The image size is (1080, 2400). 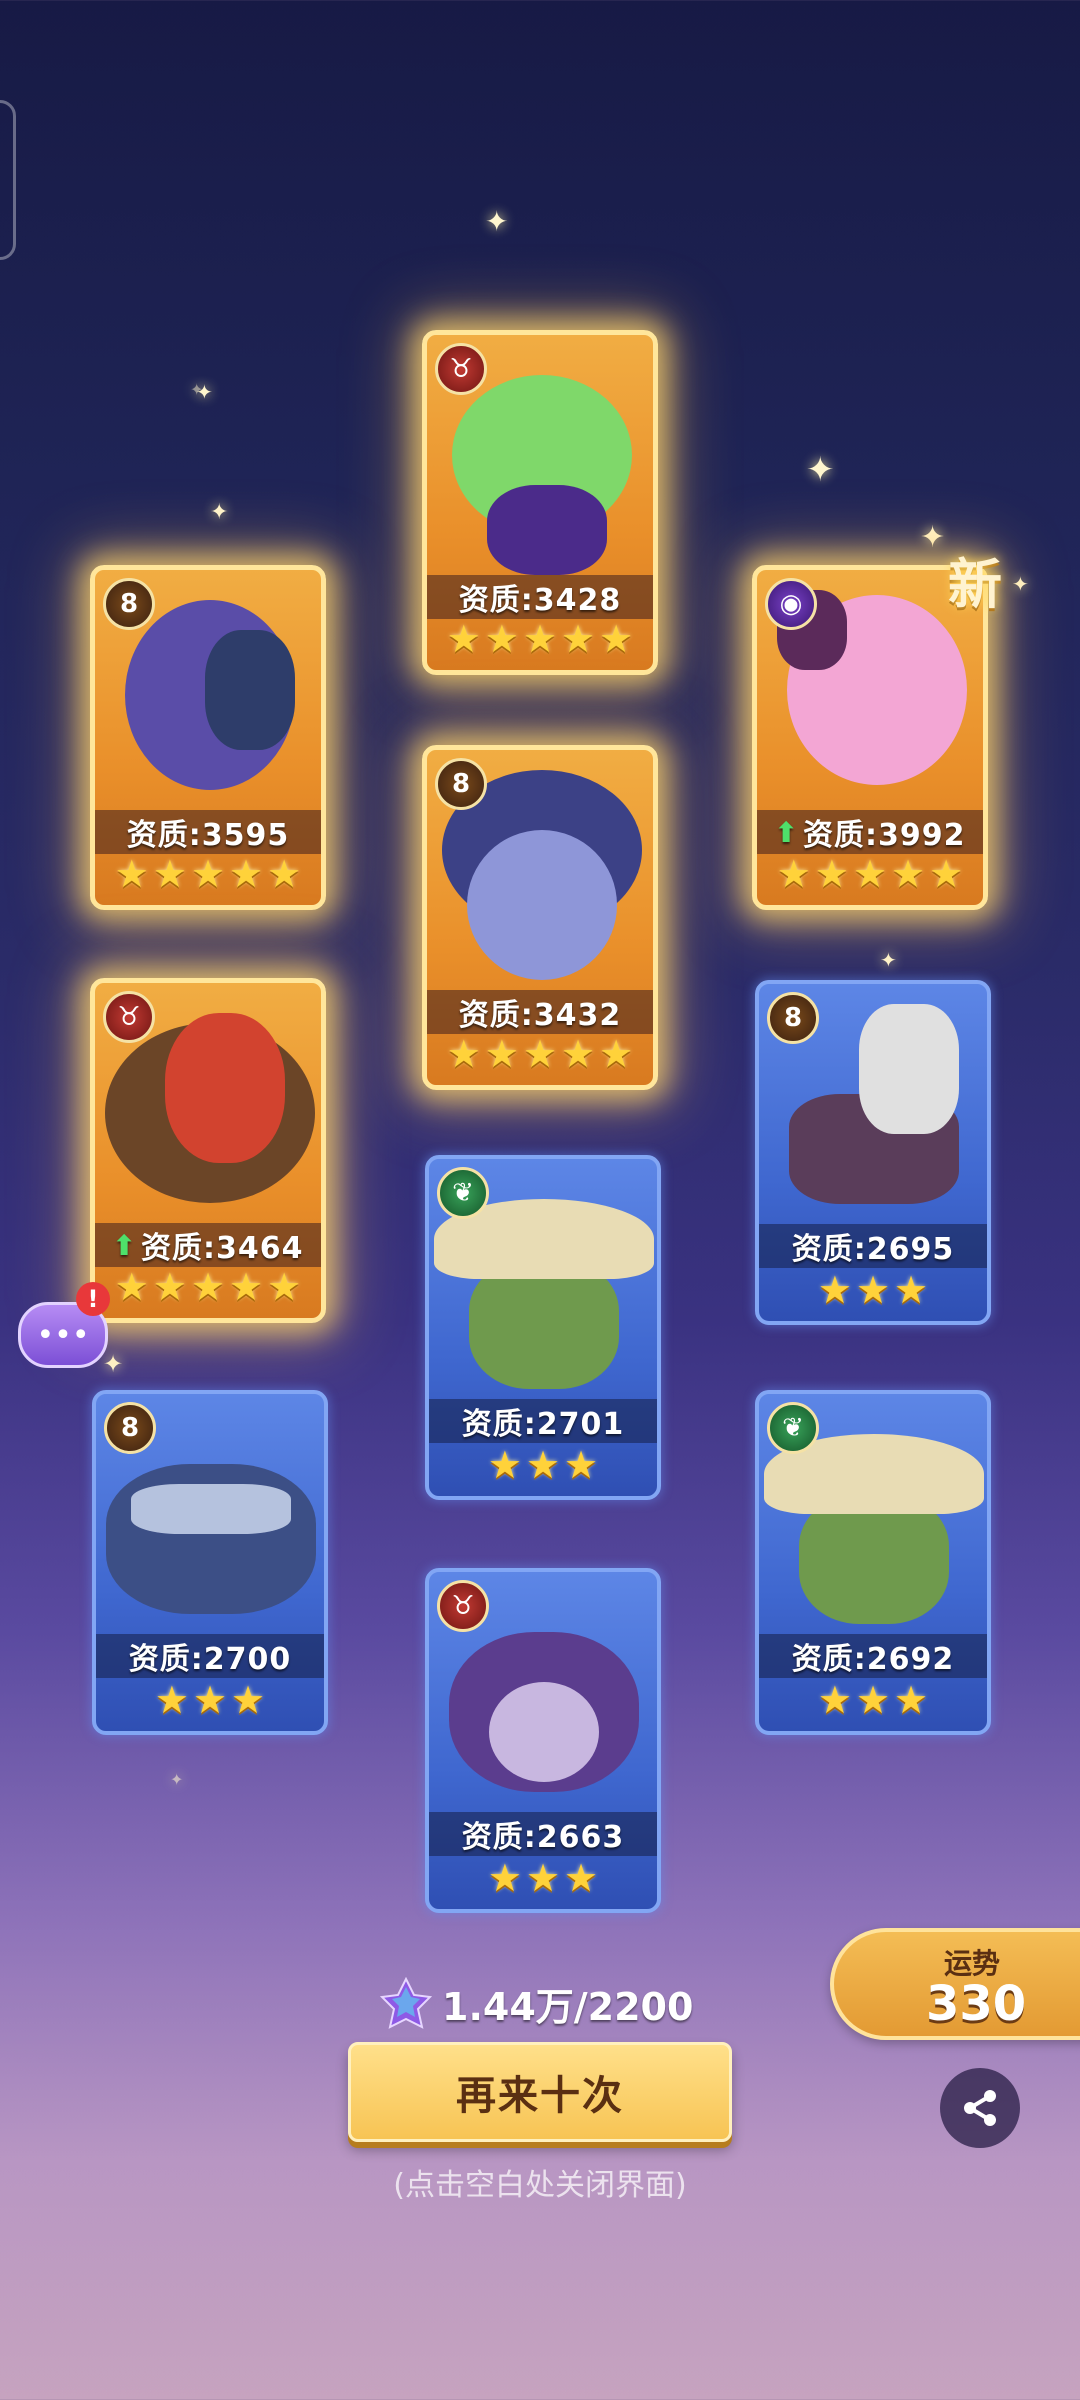 I want to click on new-badge: 新, so click(x=975, y=584).